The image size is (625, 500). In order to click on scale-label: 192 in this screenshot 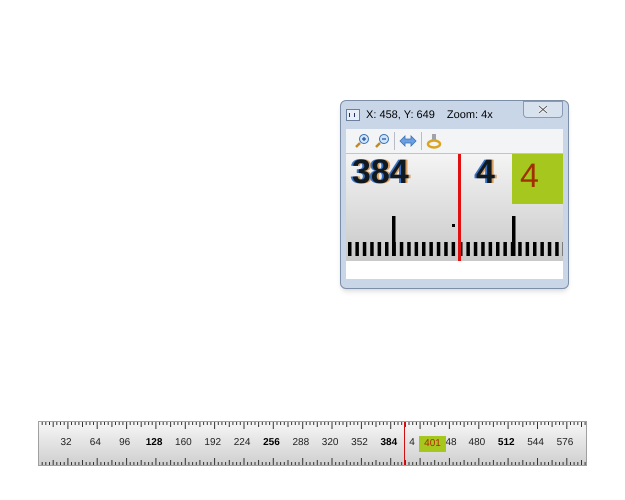, I will do `click(213, 443)`.